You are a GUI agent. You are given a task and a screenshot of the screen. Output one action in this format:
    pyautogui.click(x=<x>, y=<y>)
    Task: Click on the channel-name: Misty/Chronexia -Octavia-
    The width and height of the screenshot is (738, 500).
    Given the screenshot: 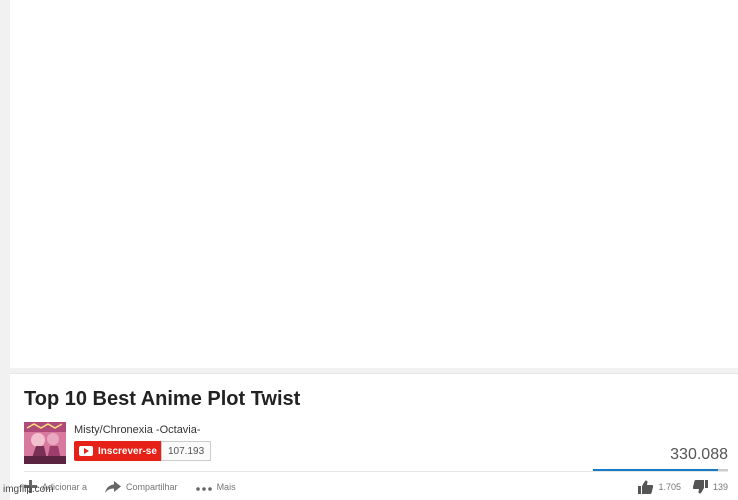 What is the action you would take?
    pyautogui.click(x=137, y=430)
    